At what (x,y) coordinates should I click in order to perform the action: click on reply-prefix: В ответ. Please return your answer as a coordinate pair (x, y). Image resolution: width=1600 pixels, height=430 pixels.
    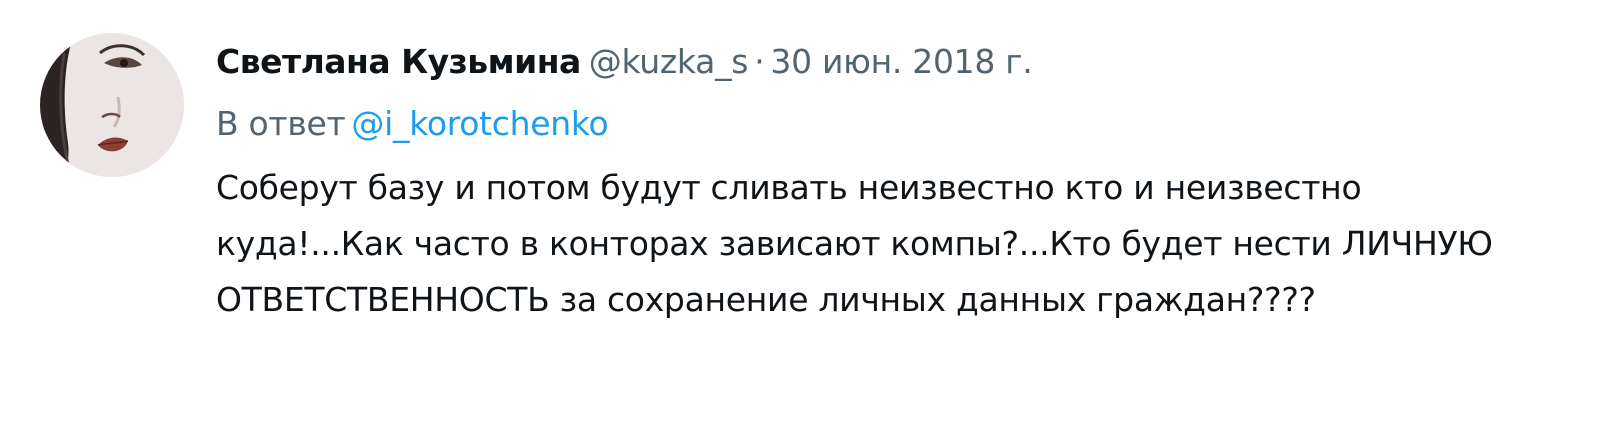
    Looking at the image, I should click on (281, 123).